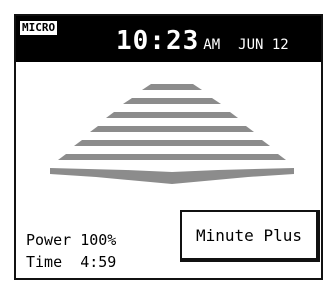 The height and width of the screenshot is (291, 336). What do you see at coordinates (98, 262) in the screenshot?
I see `time-value: 4:59` at bounding box center [98, 262].